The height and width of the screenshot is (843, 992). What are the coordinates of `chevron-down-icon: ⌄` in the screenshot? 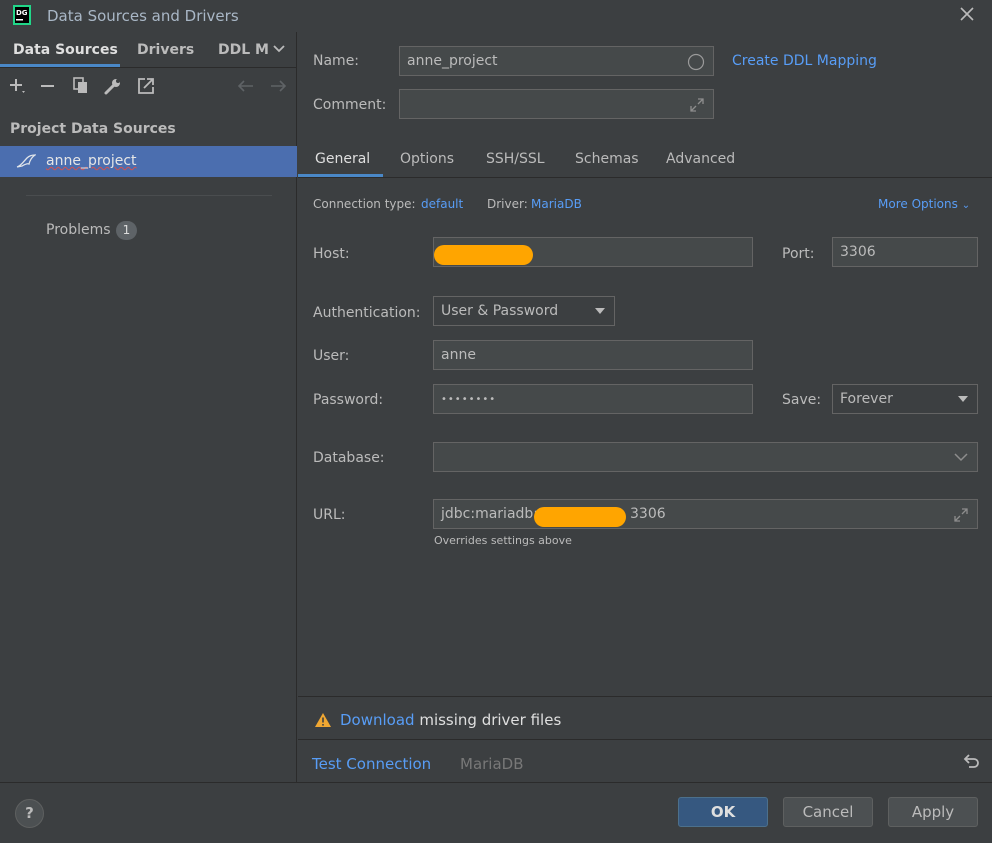 It's located at (966, 205).